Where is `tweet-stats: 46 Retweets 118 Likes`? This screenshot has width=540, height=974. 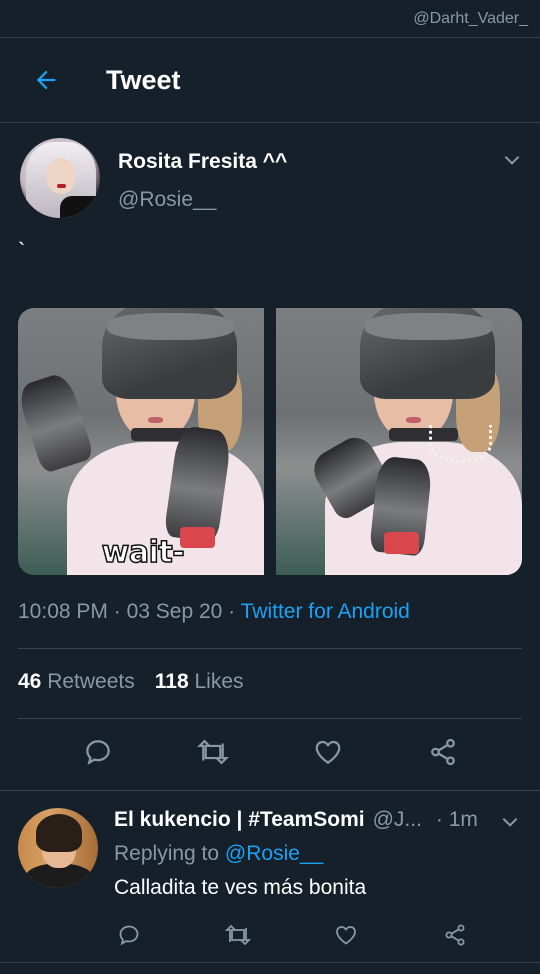
tweet-stats: 46 Retweets 118 Likes is located at coordinates (131, 682).